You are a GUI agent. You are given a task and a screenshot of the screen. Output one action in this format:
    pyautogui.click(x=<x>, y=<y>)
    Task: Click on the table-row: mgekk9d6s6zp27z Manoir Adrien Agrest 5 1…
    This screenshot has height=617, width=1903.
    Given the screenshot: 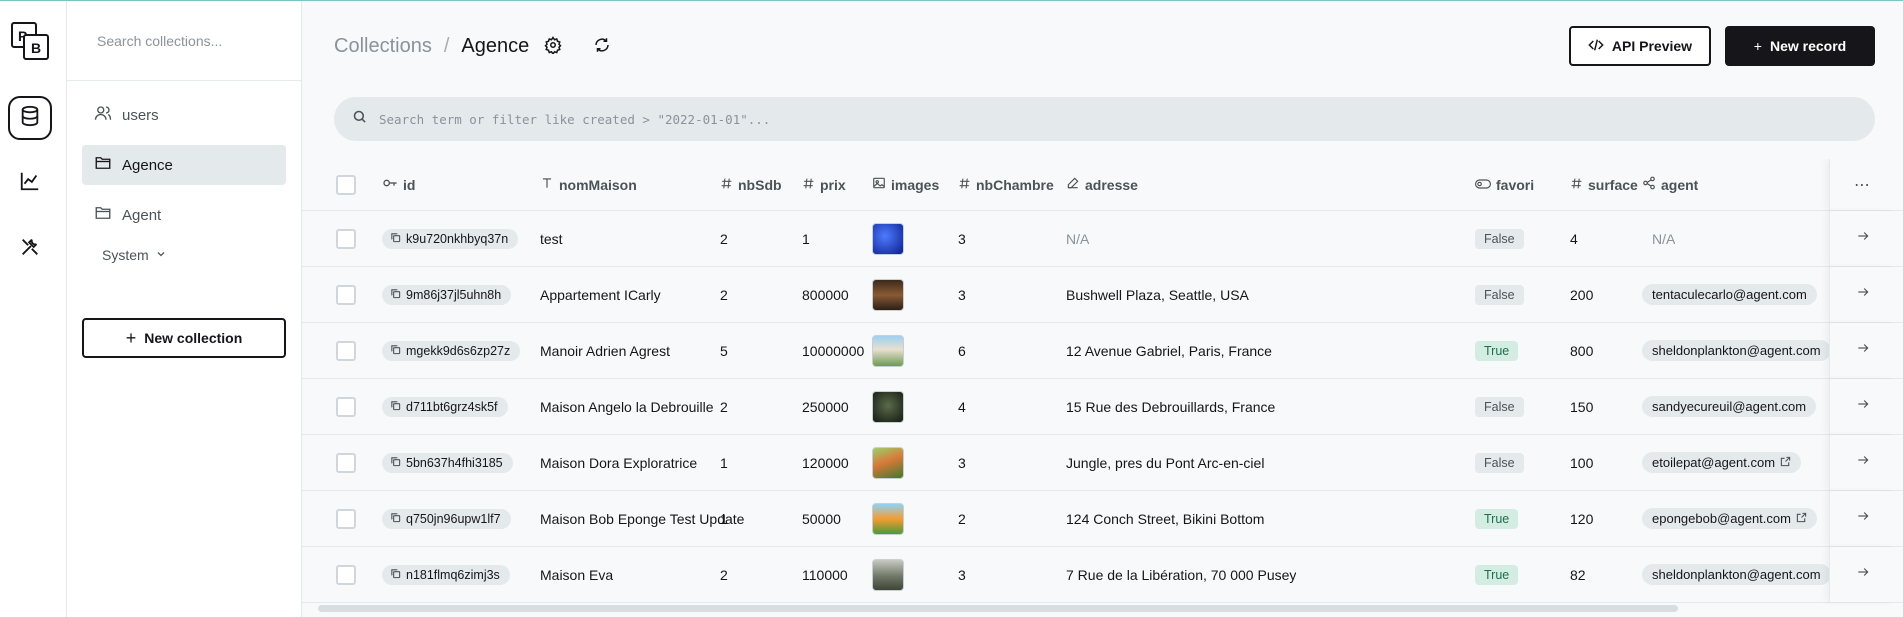 What is the action you would take?
    pyautogui.click(x=1102, y=351)
    